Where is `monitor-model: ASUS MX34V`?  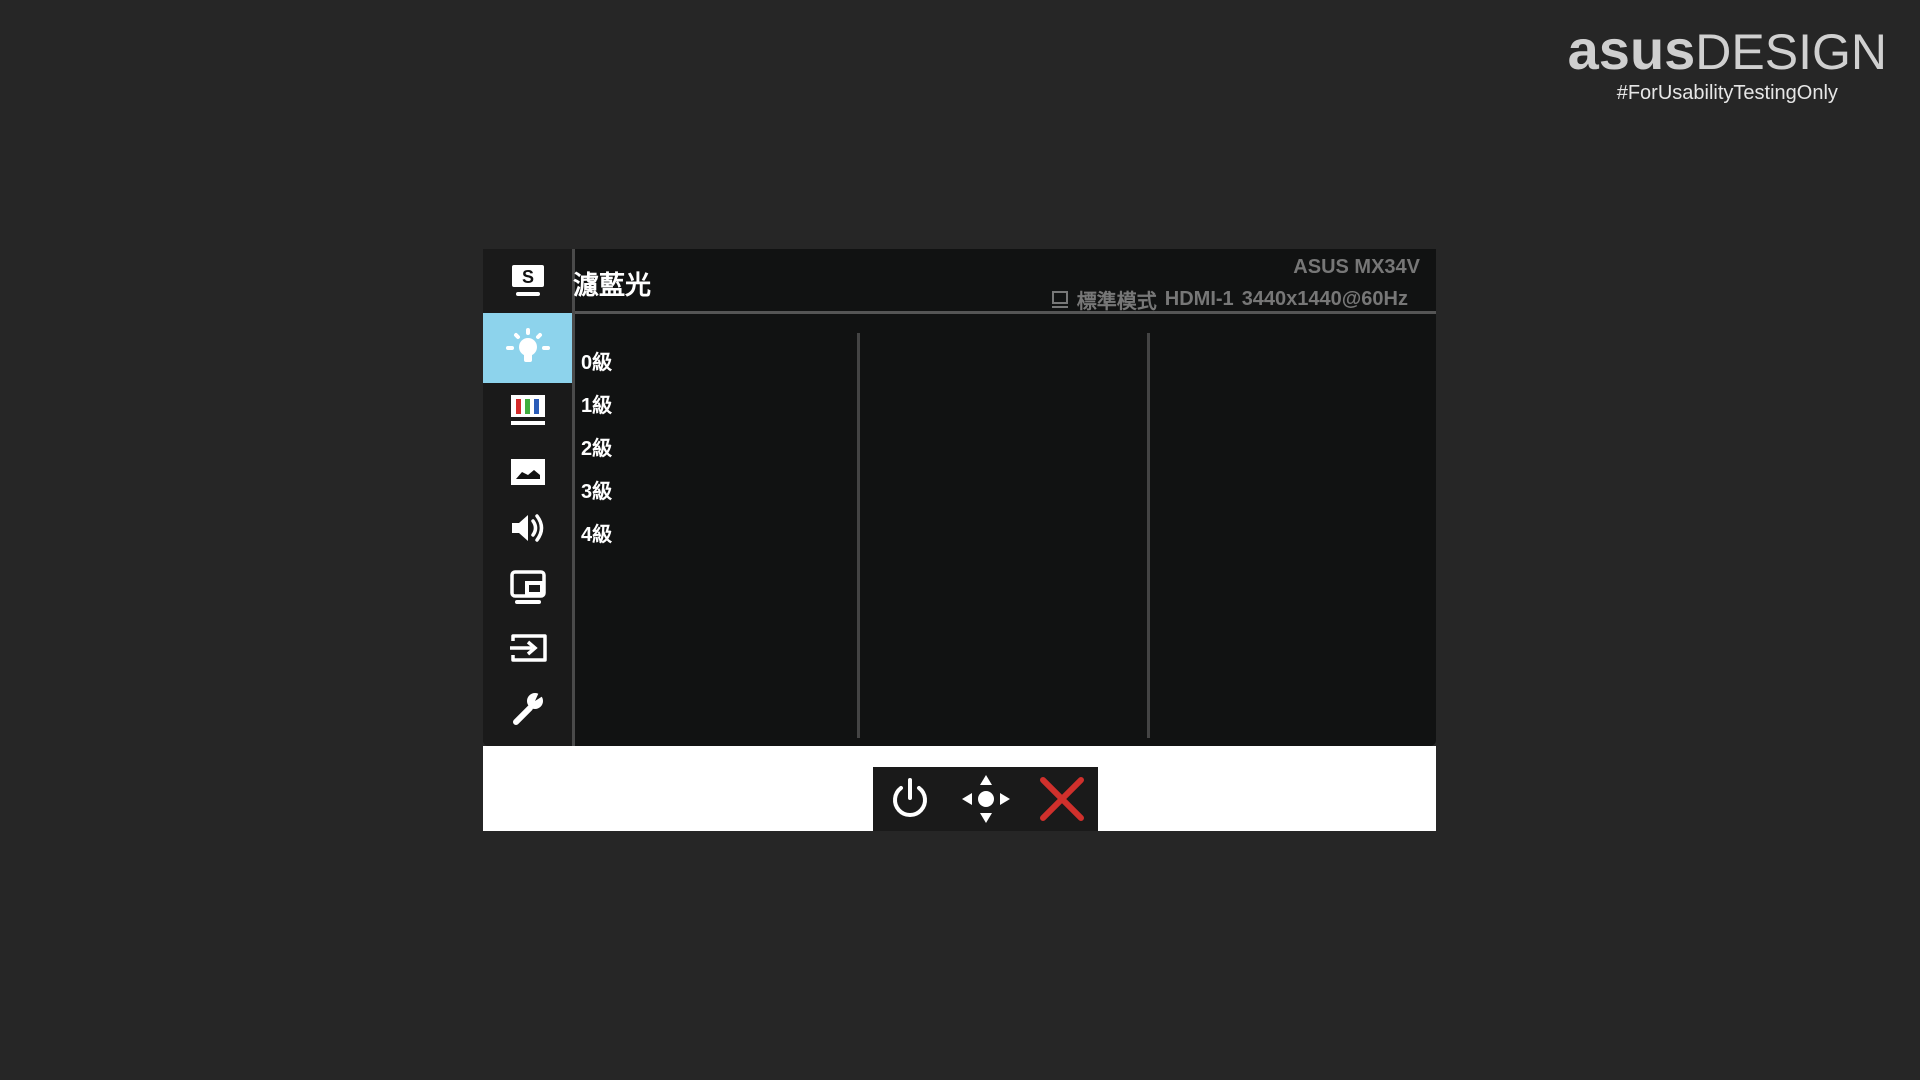 monitor-model: ASUS MX34V is located at coordinates (1356, 267).